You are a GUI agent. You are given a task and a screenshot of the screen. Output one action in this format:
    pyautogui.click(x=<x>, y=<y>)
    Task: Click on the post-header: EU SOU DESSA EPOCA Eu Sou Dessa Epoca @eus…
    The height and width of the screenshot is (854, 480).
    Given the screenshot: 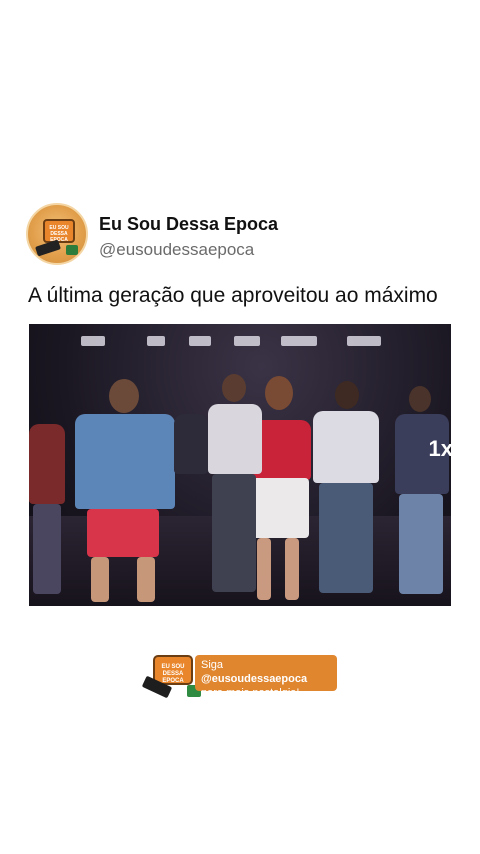 What is the action you would take?
    pyautogui.click(x=236, y=235)
    